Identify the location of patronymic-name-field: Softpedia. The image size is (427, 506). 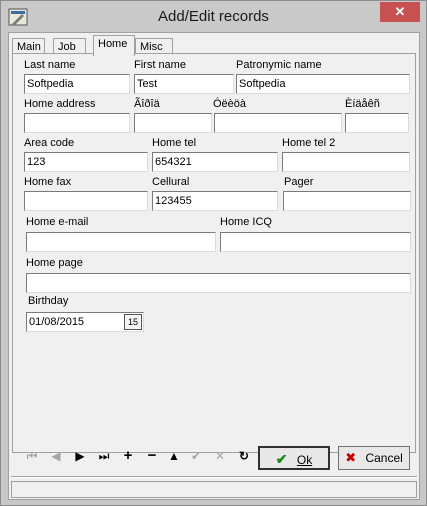
(323, 84).